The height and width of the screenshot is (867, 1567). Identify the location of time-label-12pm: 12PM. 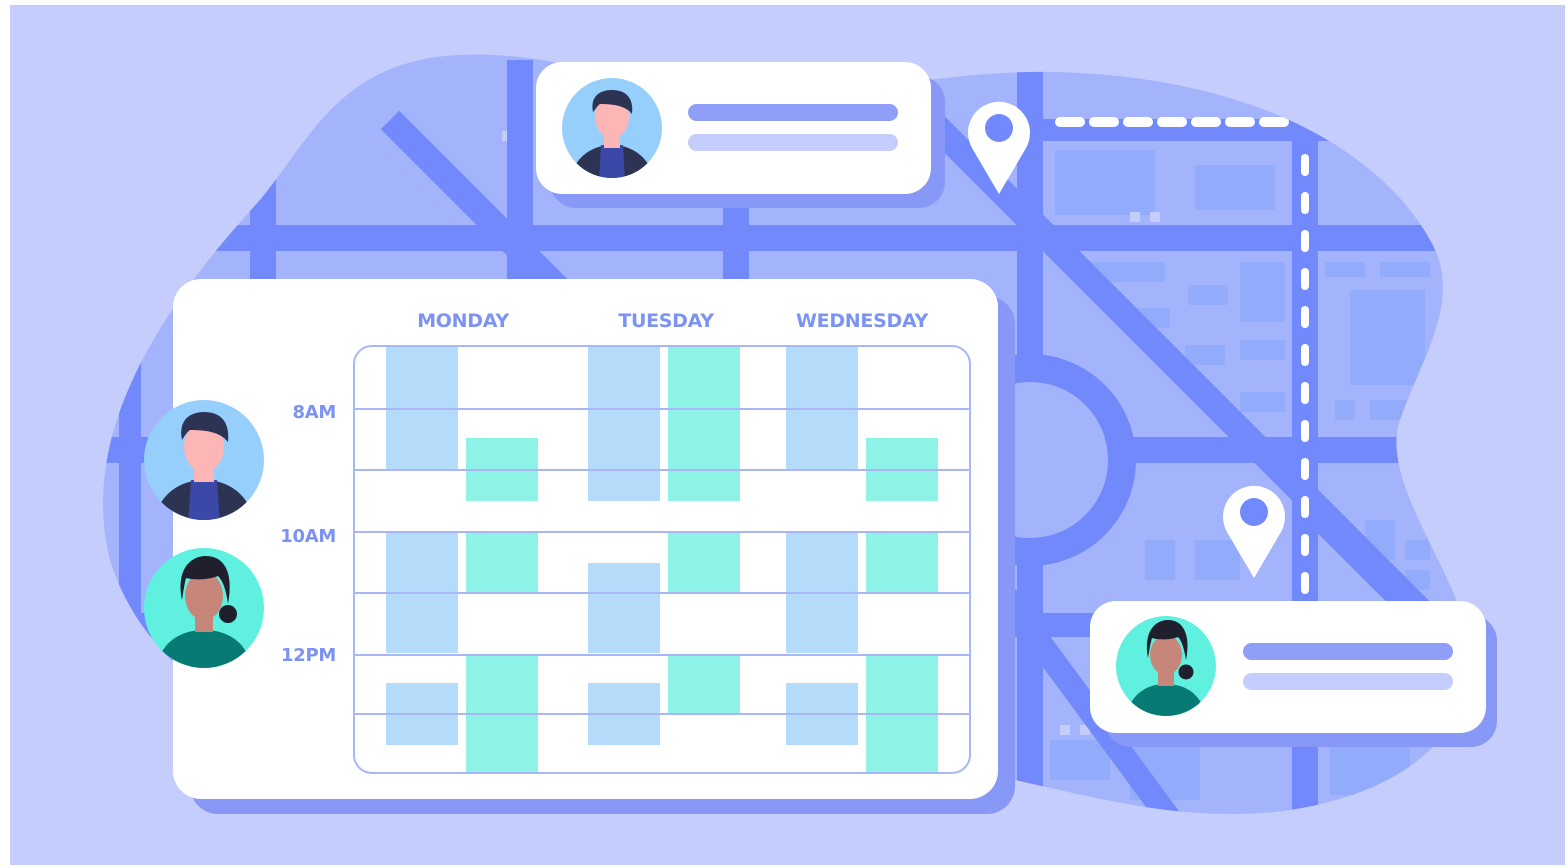
(308, 655).